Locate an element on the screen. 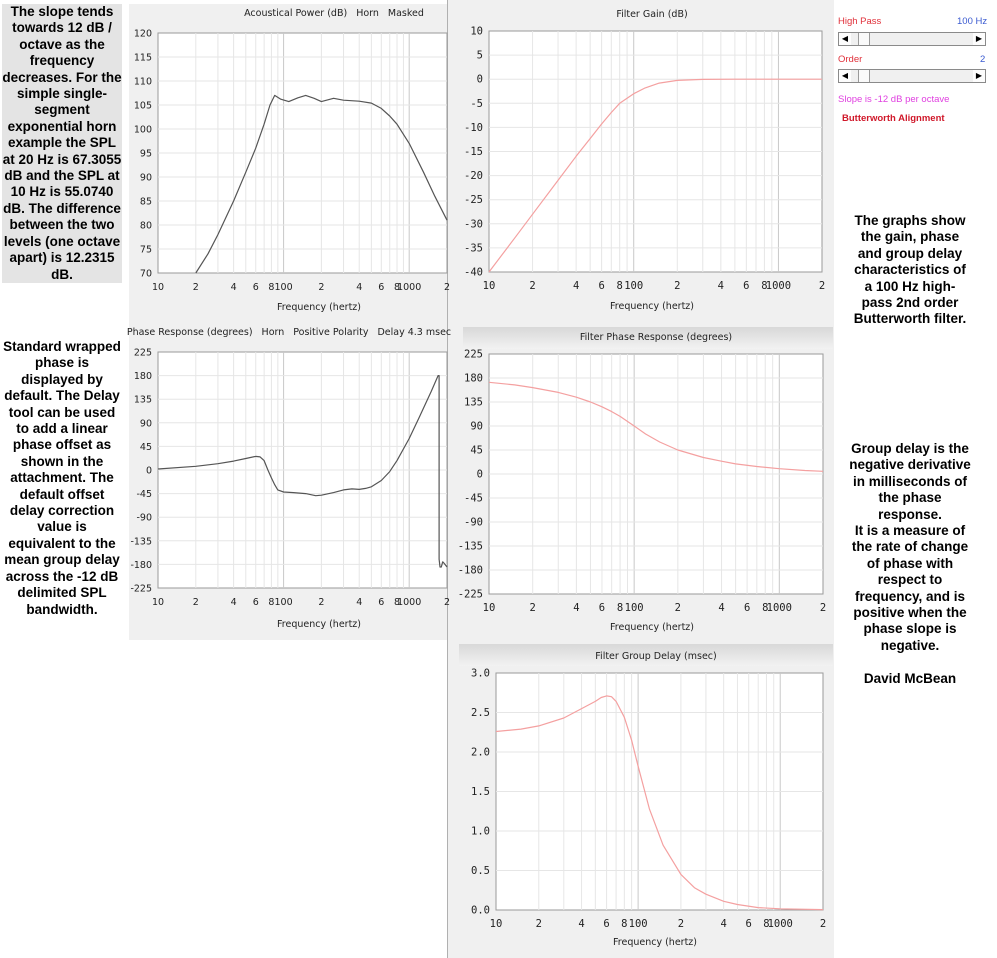 The height and width of the screenshot is (958, 997). y-tick-label: 75 is located at coordinates (146, 250).